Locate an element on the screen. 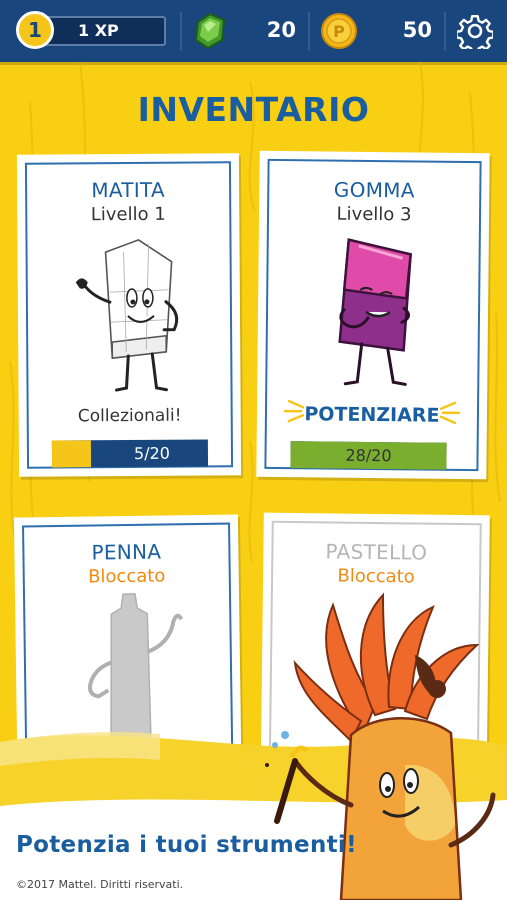 Image resolution: width=507 pixels, height=900 pixels. xp-label: 1 XP is located at coordinates (98, 30).